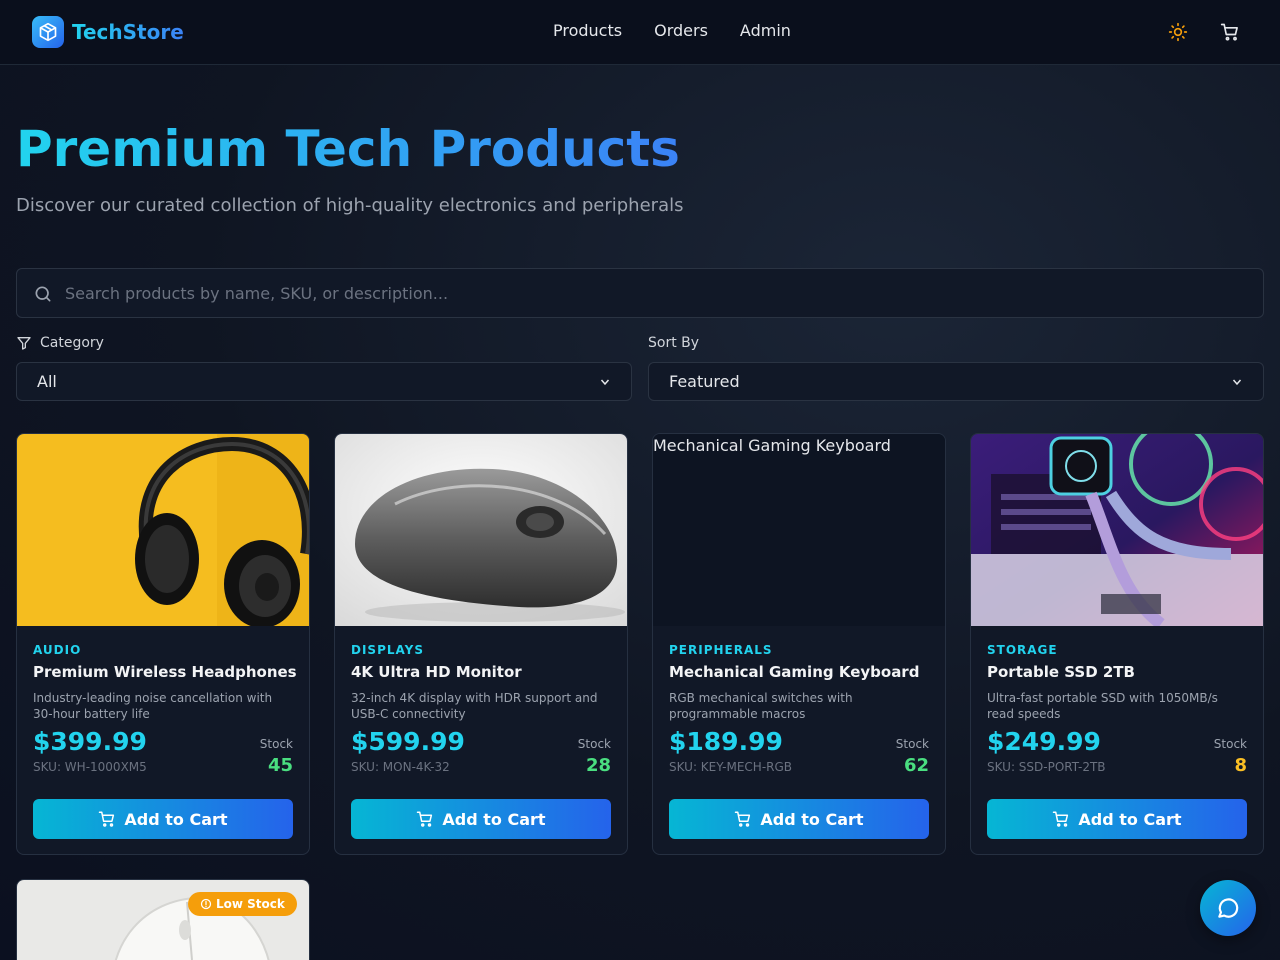 This screenshot has height=960, width=1280. I want to click on product-image-headphones, so click(163, 530).